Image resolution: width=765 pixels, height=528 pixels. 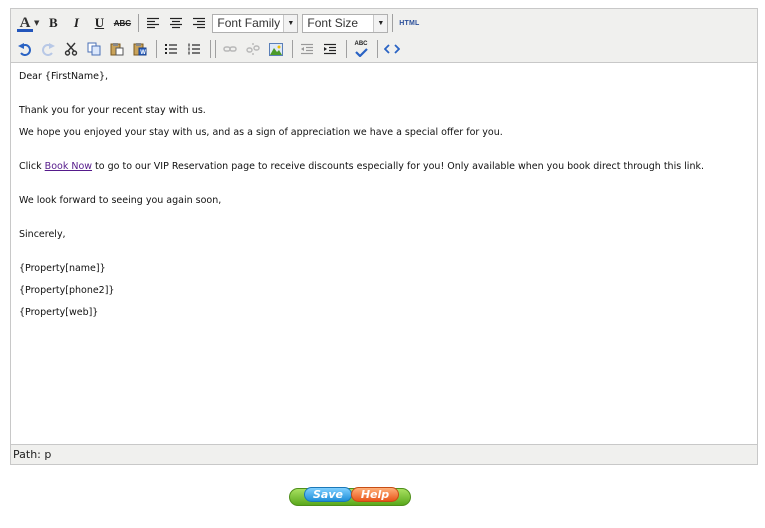 I want to click on unlink-icon, so click(x=253, y=49).